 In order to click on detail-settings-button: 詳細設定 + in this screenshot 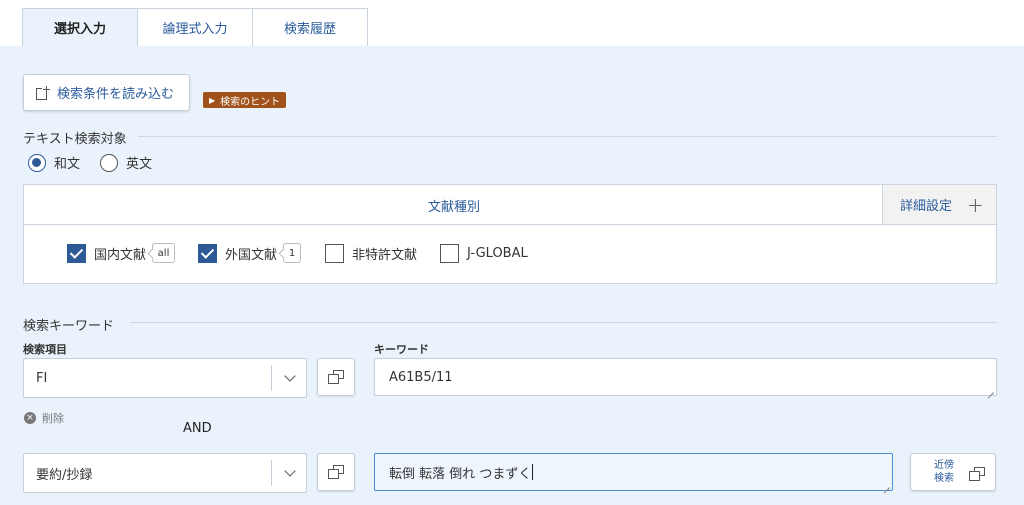, I will do `click(939, 204)`.